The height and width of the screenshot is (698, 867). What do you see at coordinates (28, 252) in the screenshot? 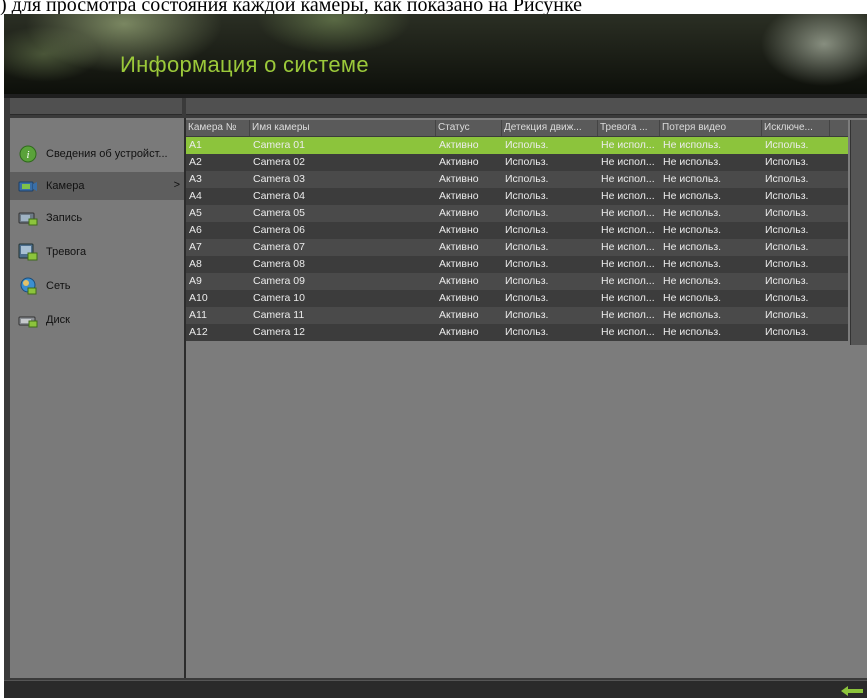
I see `alarm-icon` at bounding box center [28, 252].